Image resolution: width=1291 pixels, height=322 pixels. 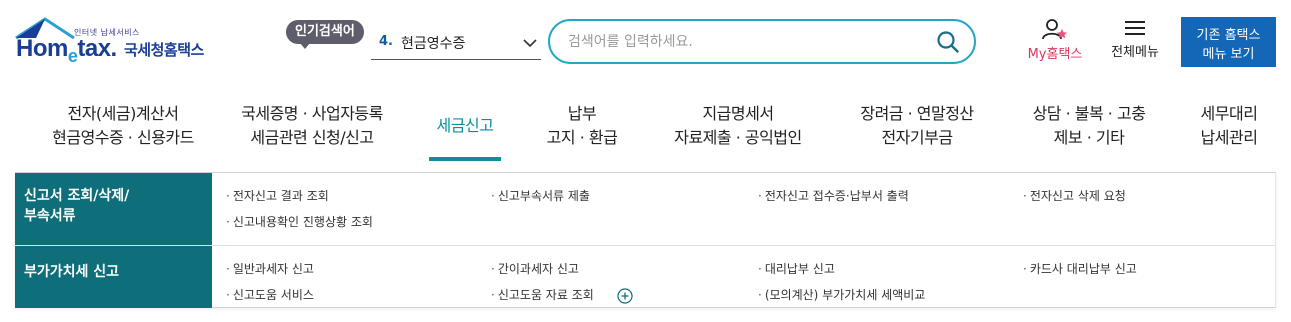 I want to click on popular-search-label: 인기검색어, so click(x=325, y=34).